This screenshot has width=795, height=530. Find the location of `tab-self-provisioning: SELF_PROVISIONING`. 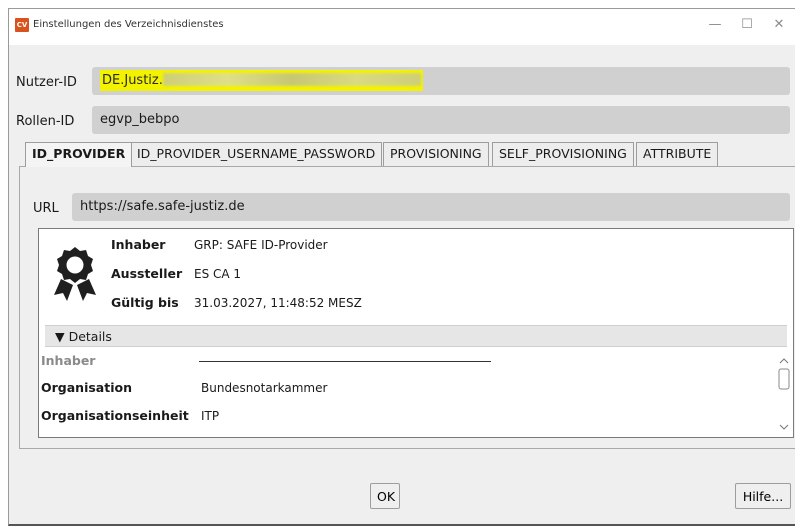

tab-self-provisioning: SELF_PROVISIONING is located at coordinates (563, 154).